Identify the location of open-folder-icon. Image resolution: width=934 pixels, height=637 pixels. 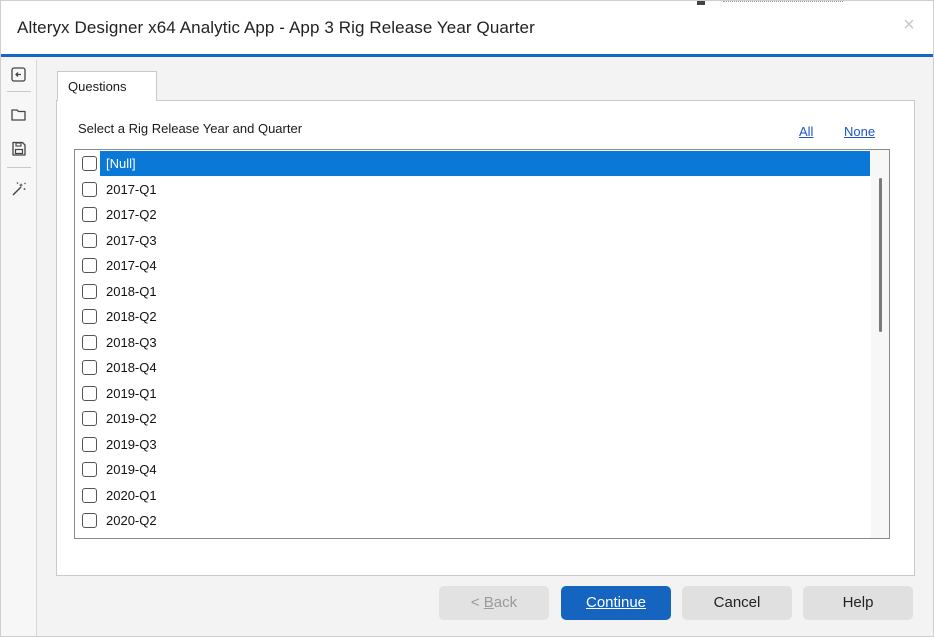
(19, 115).